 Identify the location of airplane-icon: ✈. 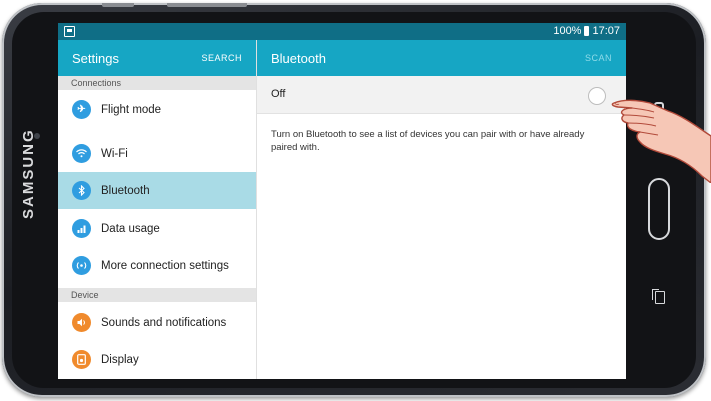
(81, 109).